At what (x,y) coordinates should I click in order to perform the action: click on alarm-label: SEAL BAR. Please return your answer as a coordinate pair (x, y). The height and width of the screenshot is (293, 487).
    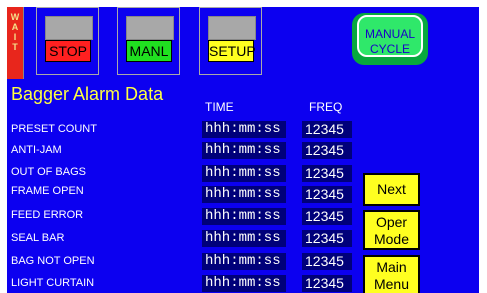
    Looking at the image, I should click on (38, 238).